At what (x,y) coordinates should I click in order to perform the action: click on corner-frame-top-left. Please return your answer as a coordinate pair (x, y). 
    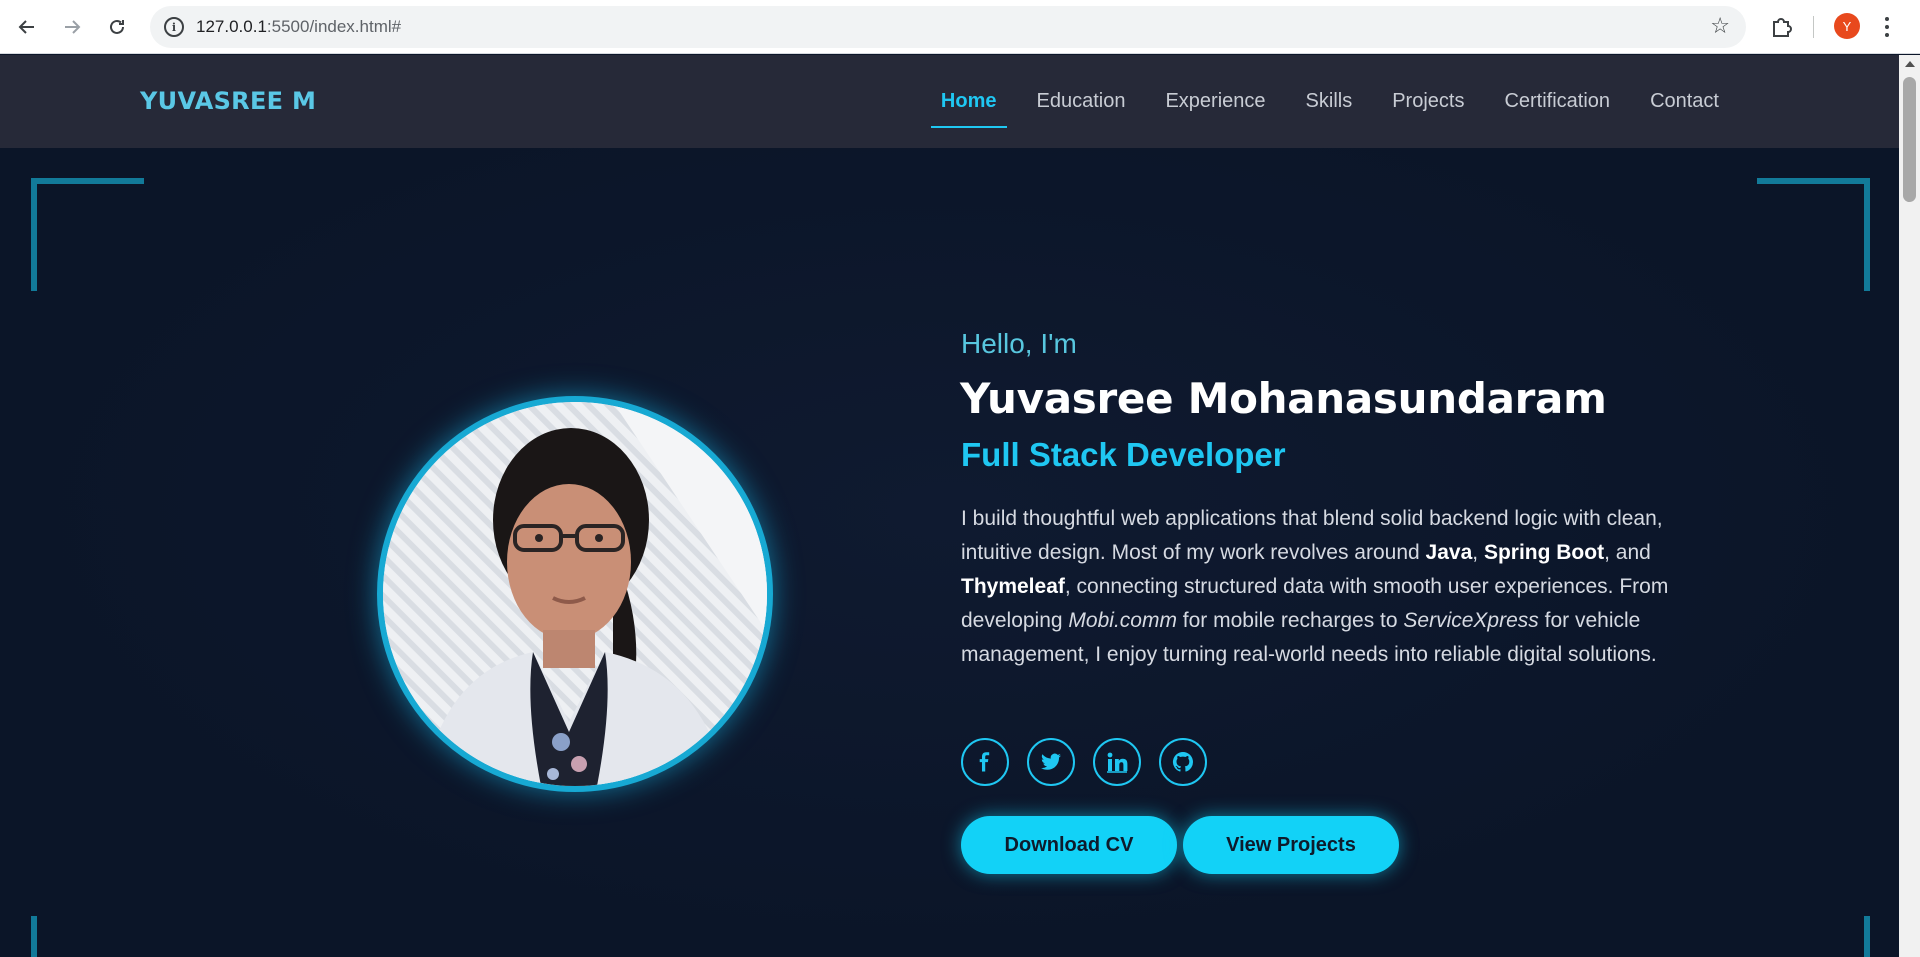
    Looking at the image, I should click on (87, 234).